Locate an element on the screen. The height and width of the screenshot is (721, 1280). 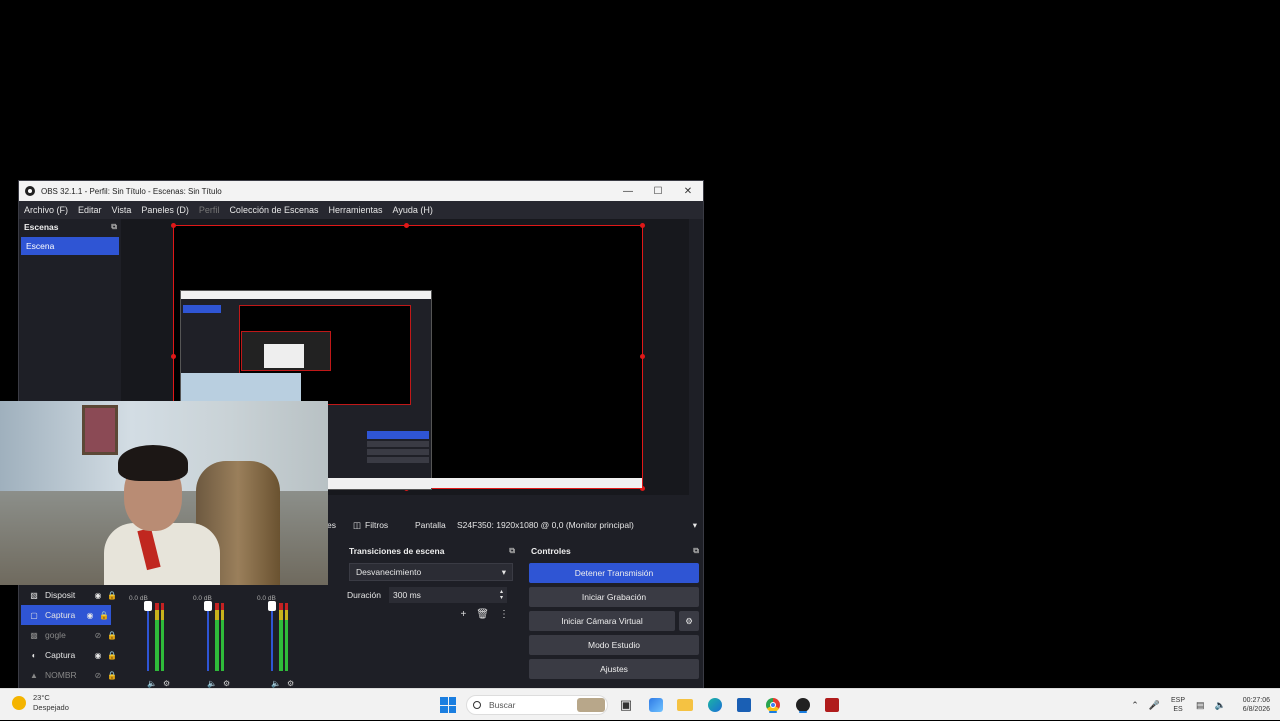
menu-ayuda: Ayuda (H) is located at coordinates (413, 210).